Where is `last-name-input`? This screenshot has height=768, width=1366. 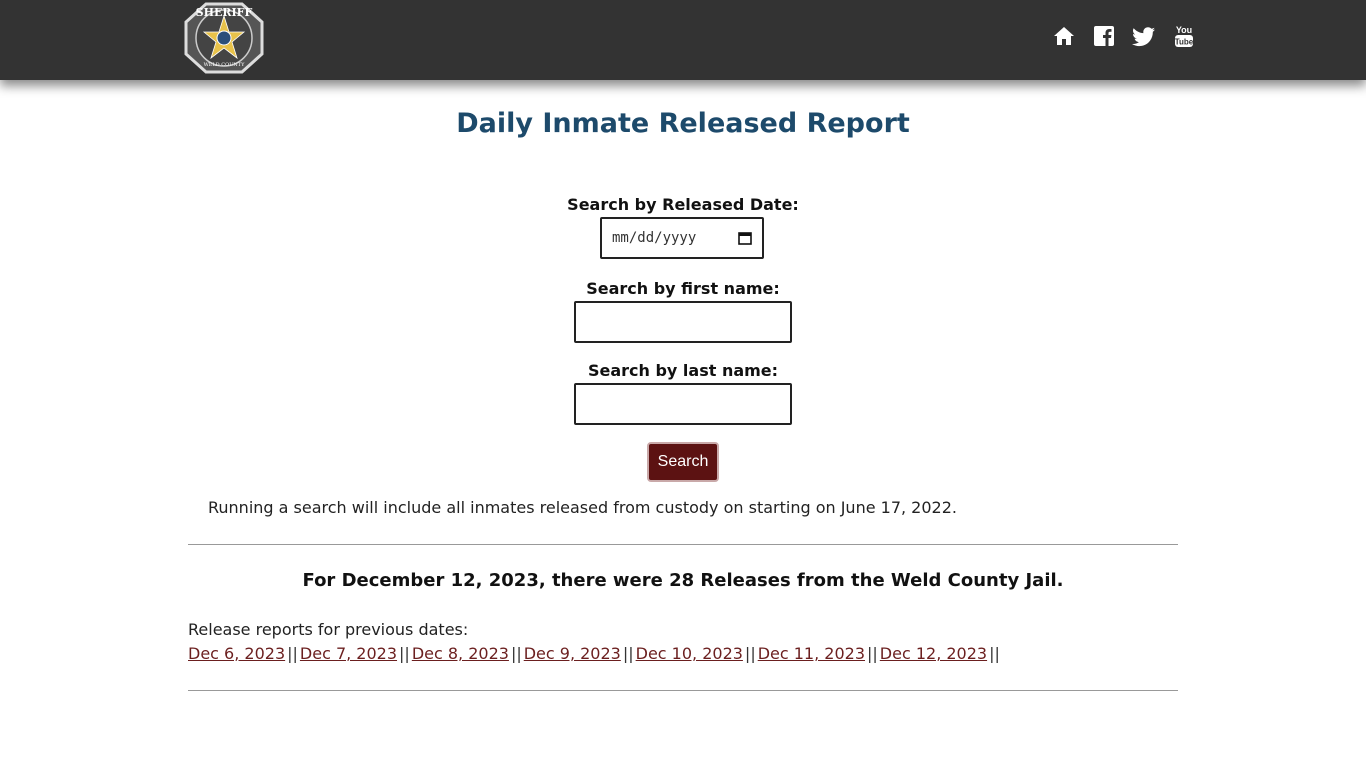
last-name-input is located at coordinates (683, 404).